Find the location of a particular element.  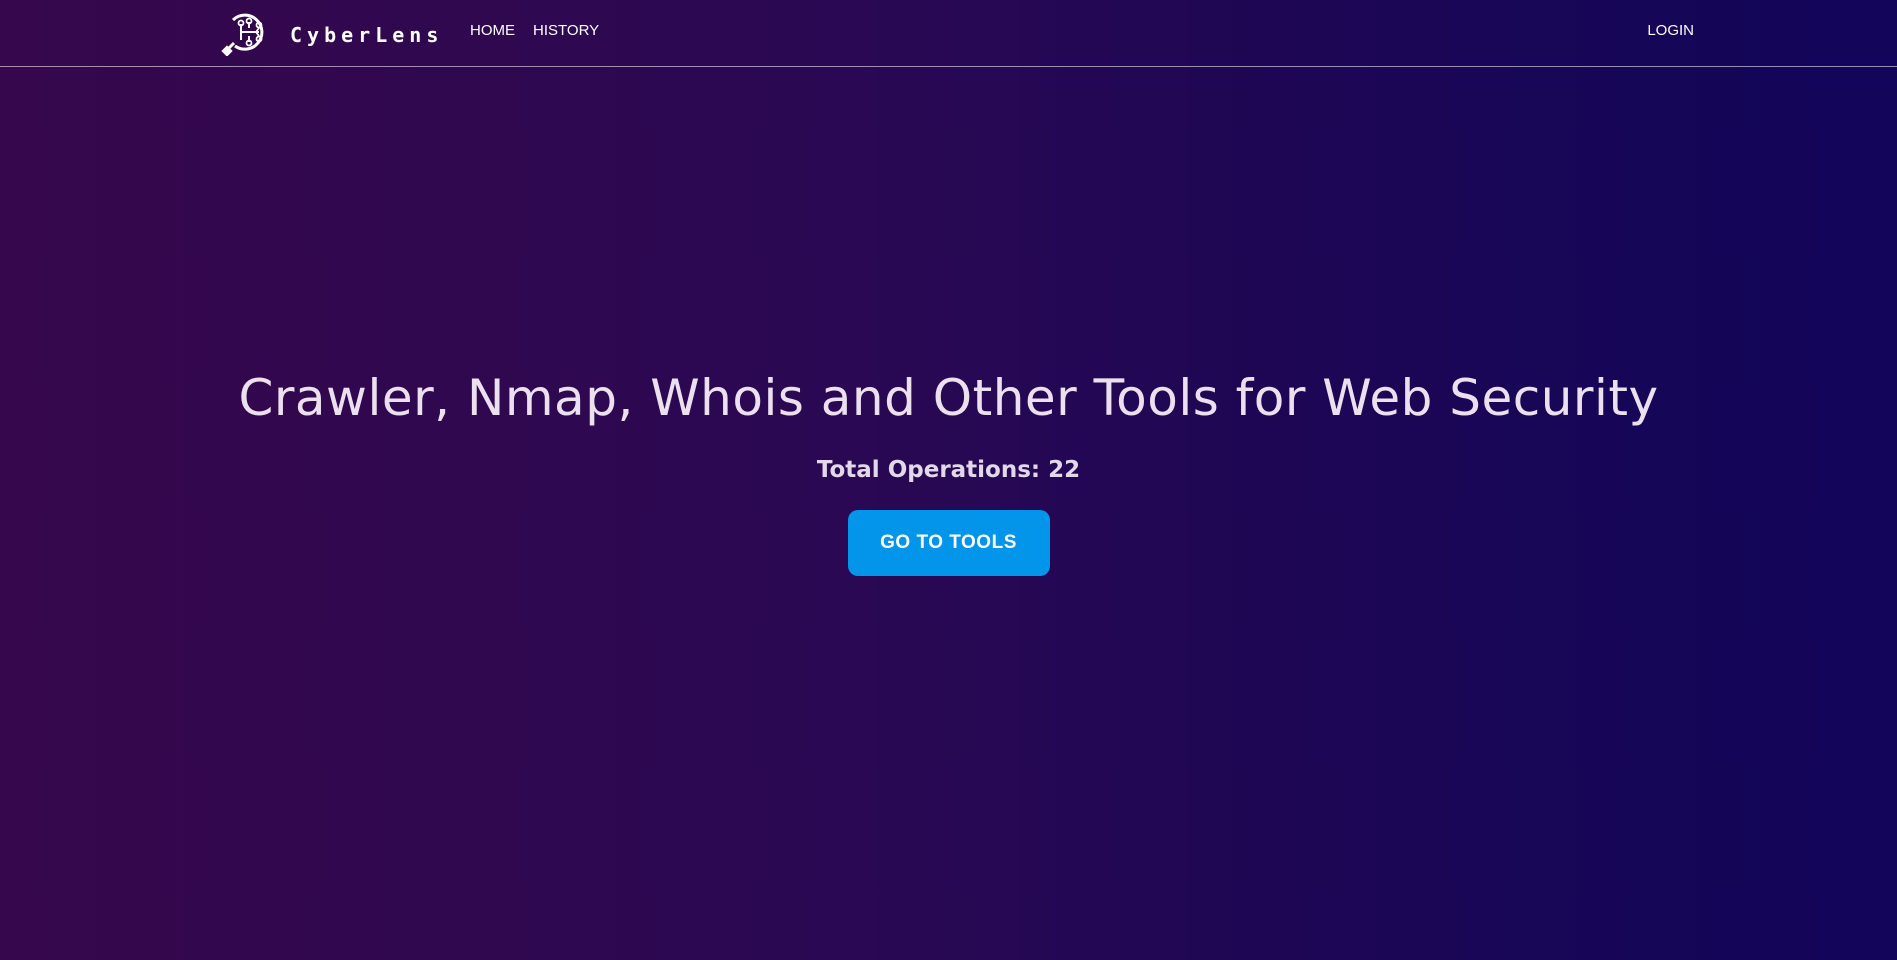

nav-links: HOME HISTORY is located at coordinates (534, 30).